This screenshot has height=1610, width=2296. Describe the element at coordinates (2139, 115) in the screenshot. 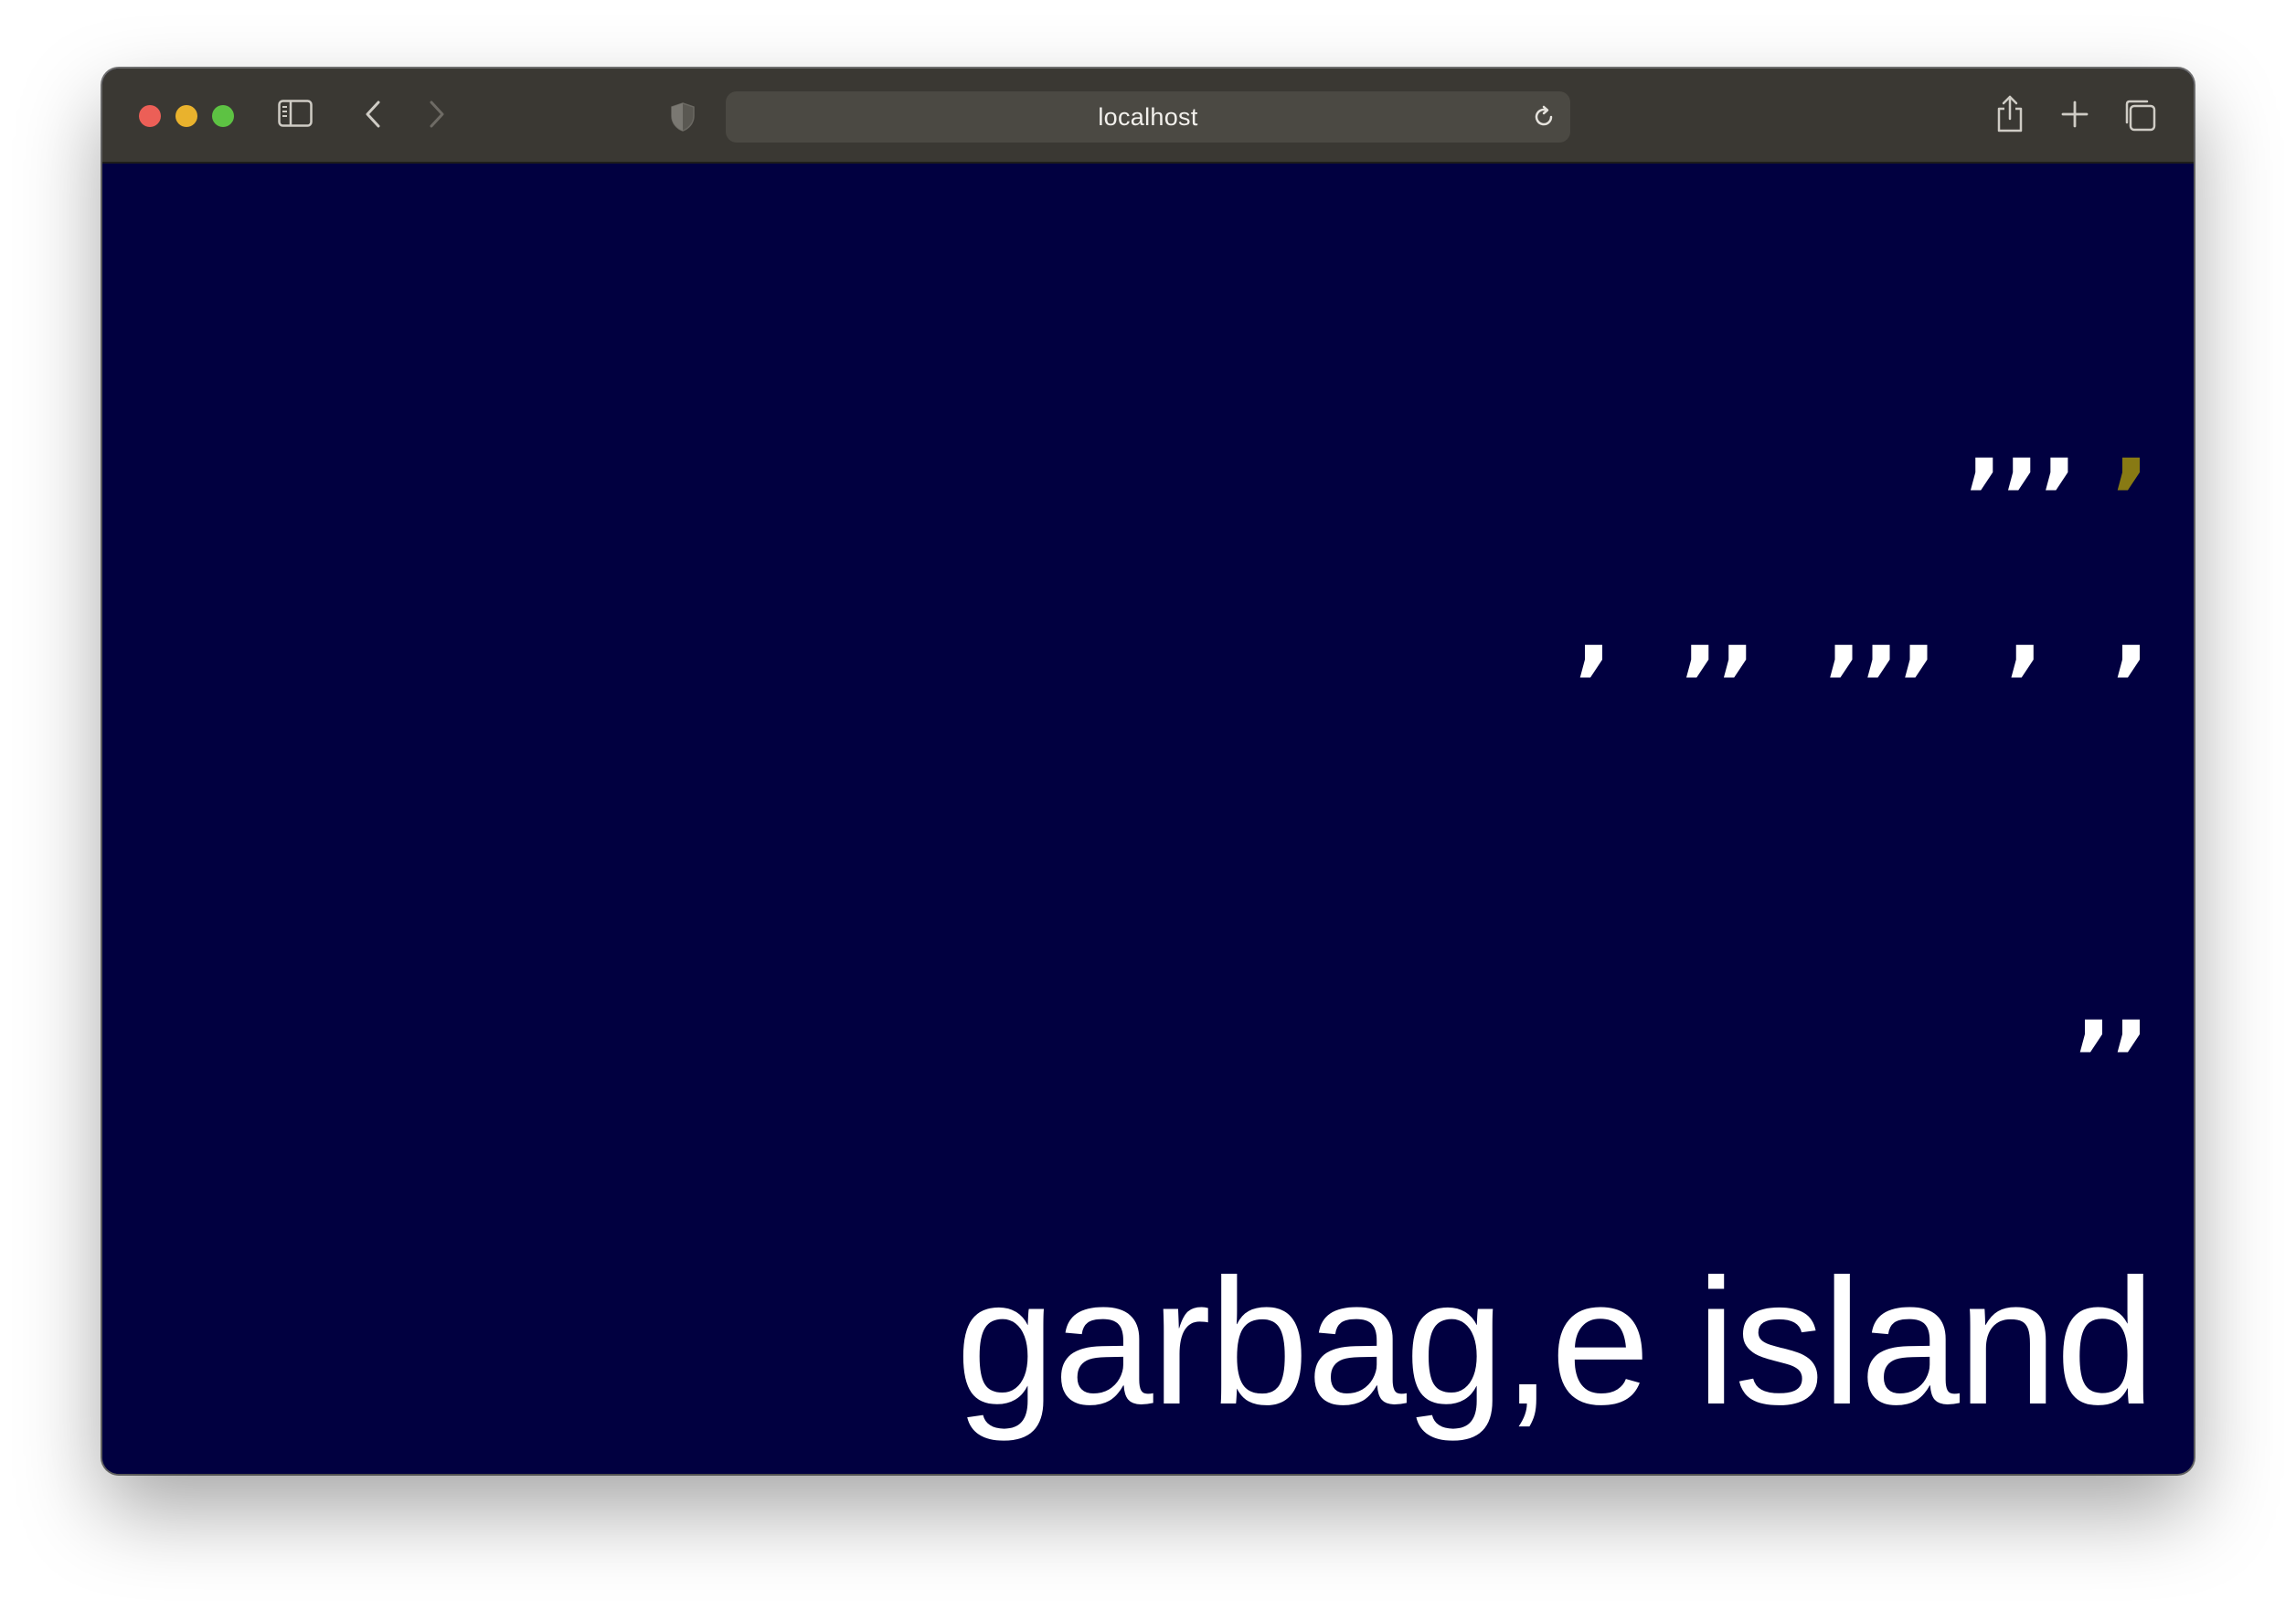

I see `tabs-icon` at that location.